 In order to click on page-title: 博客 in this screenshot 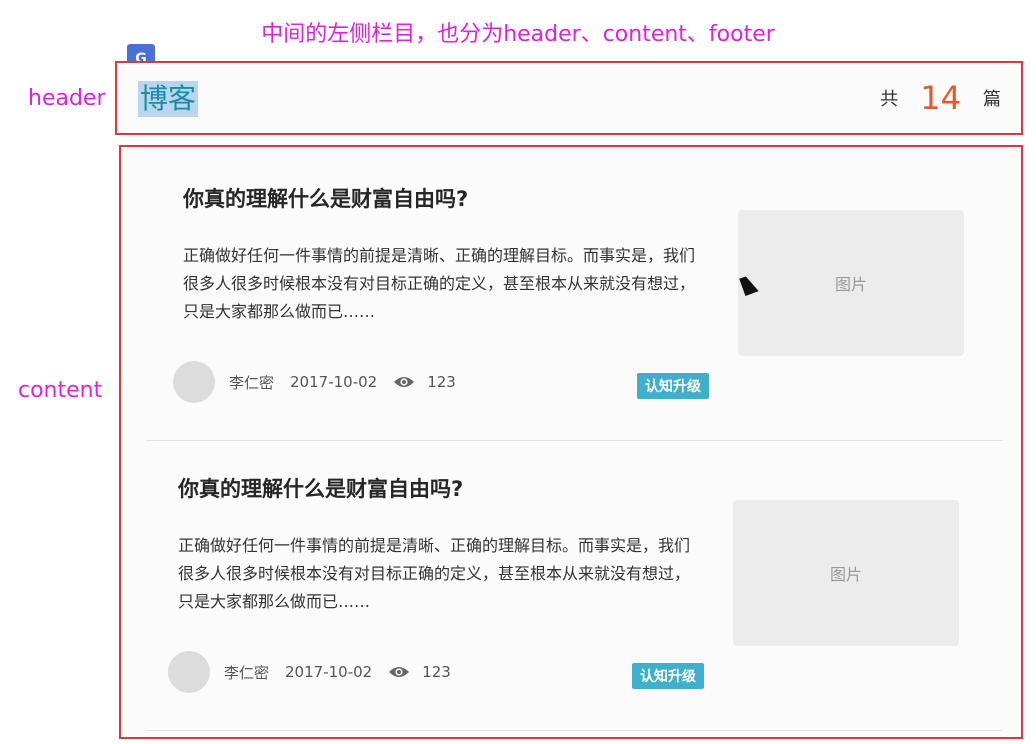, I will do `click(168, 99)`.